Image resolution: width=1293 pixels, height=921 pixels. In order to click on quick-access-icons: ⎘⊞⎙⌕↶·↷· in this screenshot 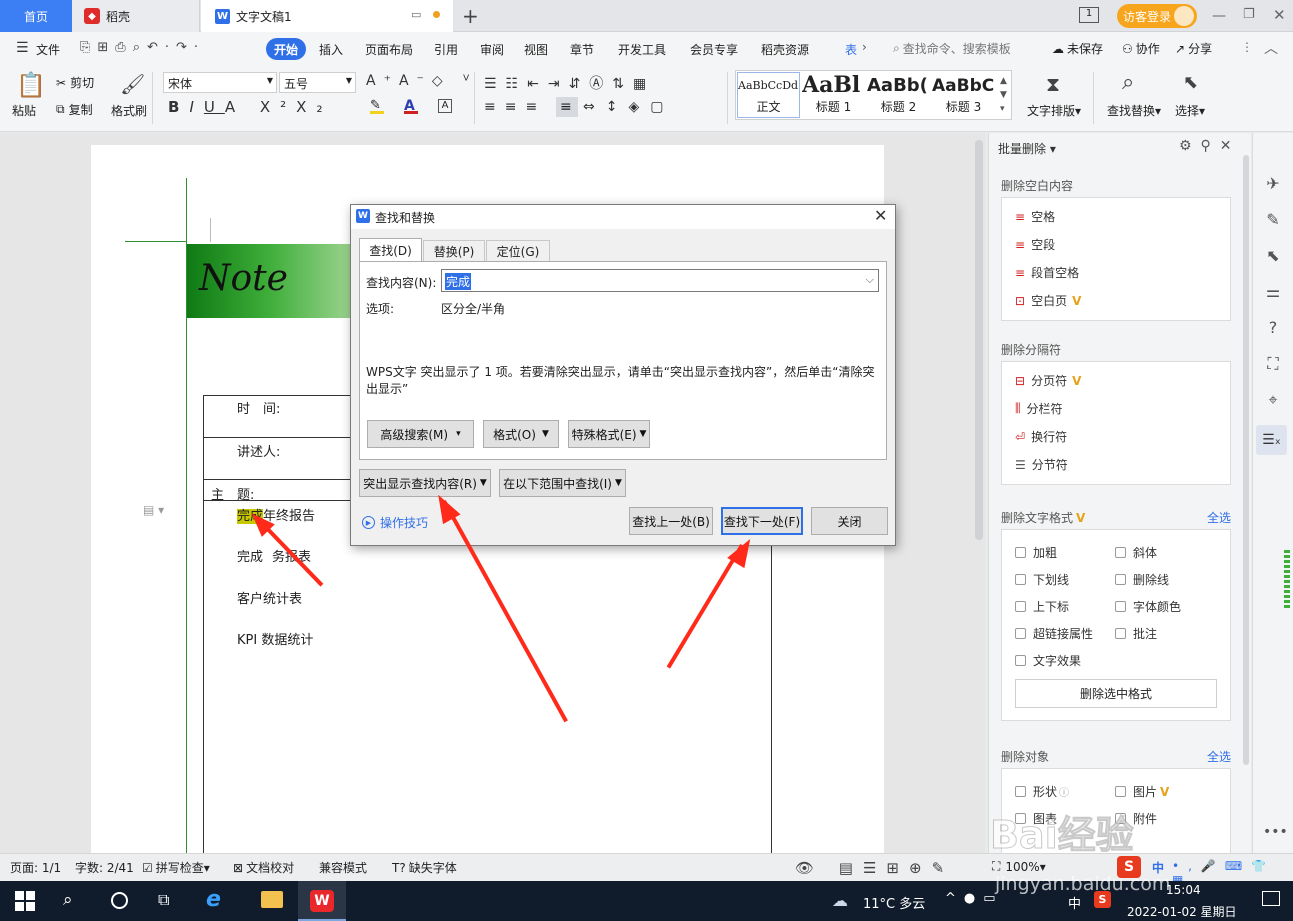, I will do `click(142, 47)`.